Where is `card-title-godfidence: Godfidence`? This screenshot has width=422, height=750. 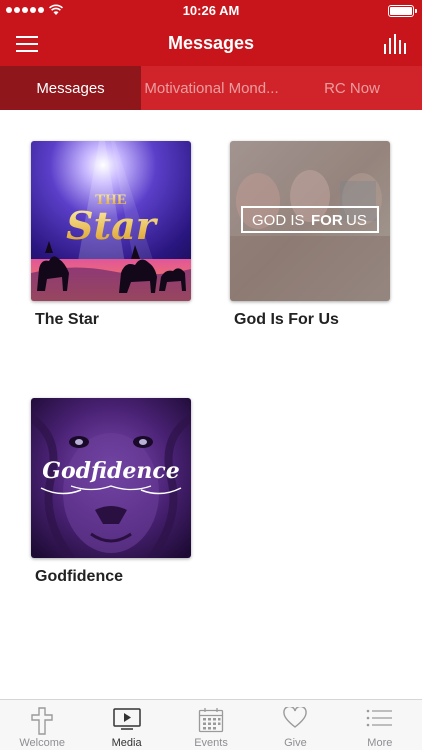 card-title-godfidence: Godfidence is located at coordinates (79, 576).